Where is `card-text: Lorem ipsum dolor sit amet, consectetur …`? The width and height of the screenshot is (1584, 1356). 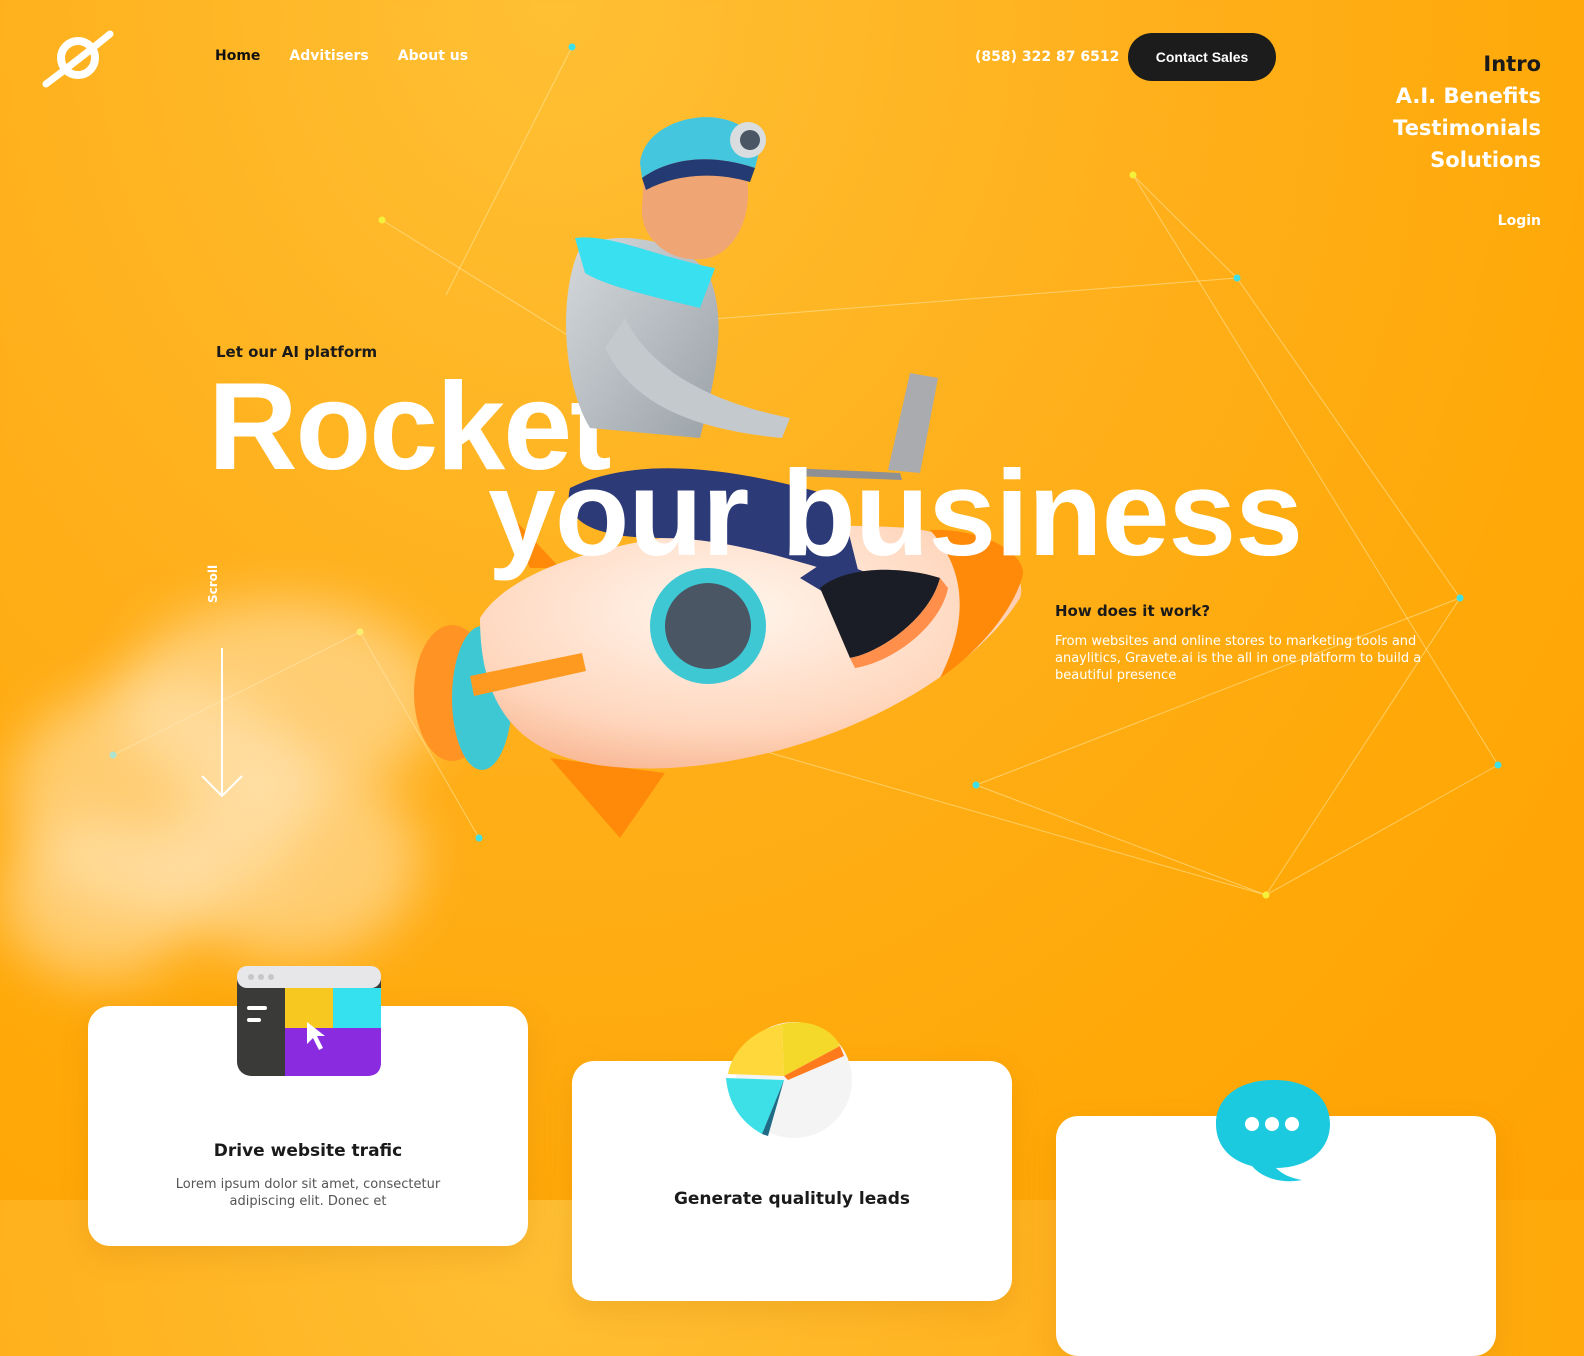 card-text: Lorem ipsum dolor sit amet, consectetur … is located at coordinates (308, 1193).